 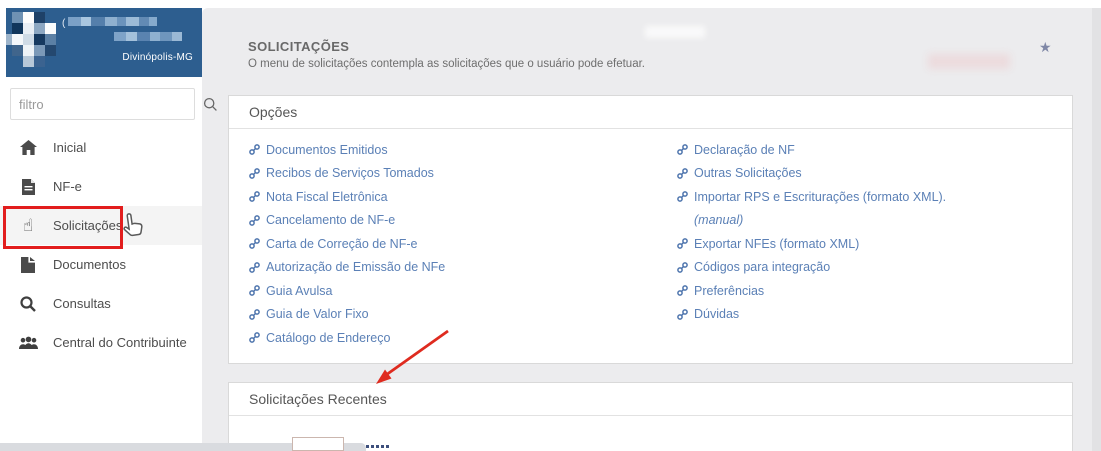 What do you see at coordinates (28, 186) in the screenshot?
I see `file-lines-icon` at bounding box center [28, 186].